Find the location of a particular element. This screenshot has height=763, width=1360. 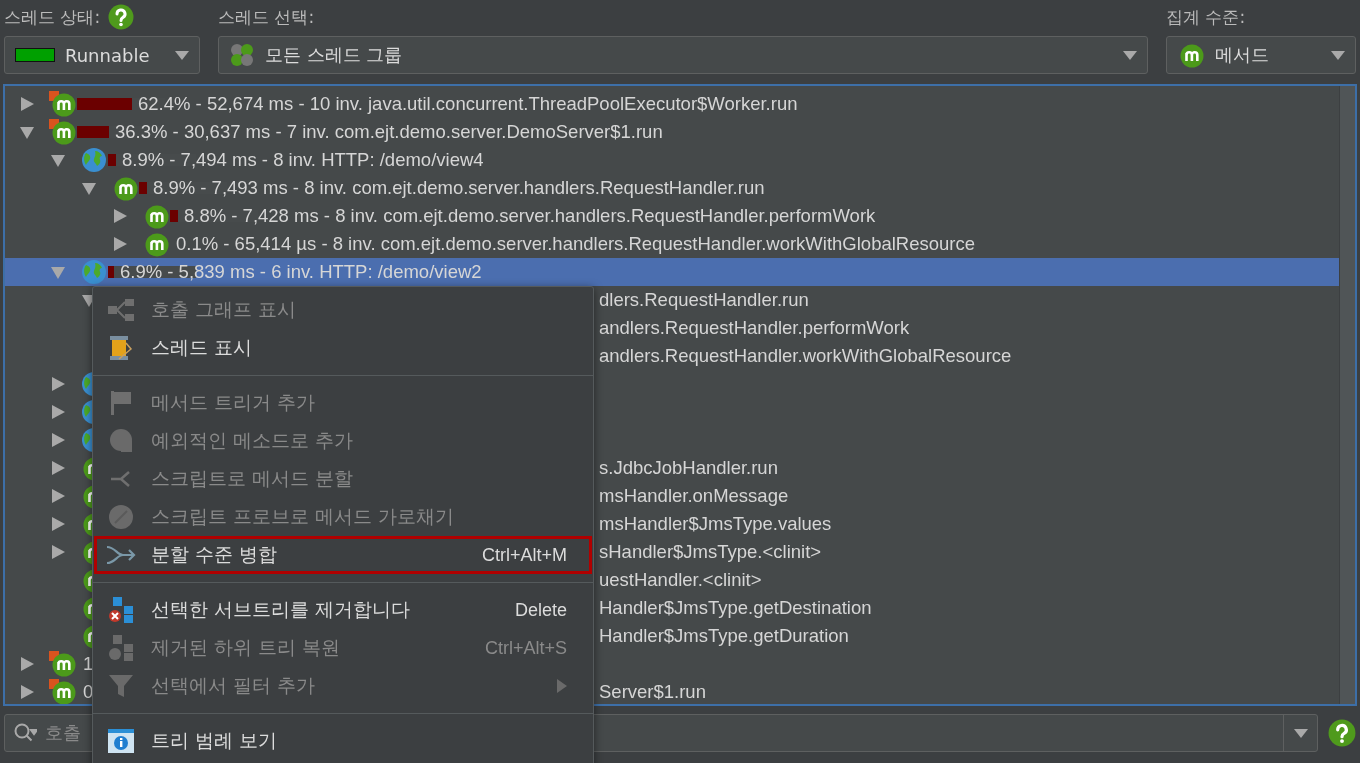

tree-row: 8.9% - 7,493 ms - 8 inv. com.ejt.demo.server.handlers.RequestHandler.run is located at coordinates (672, 188).